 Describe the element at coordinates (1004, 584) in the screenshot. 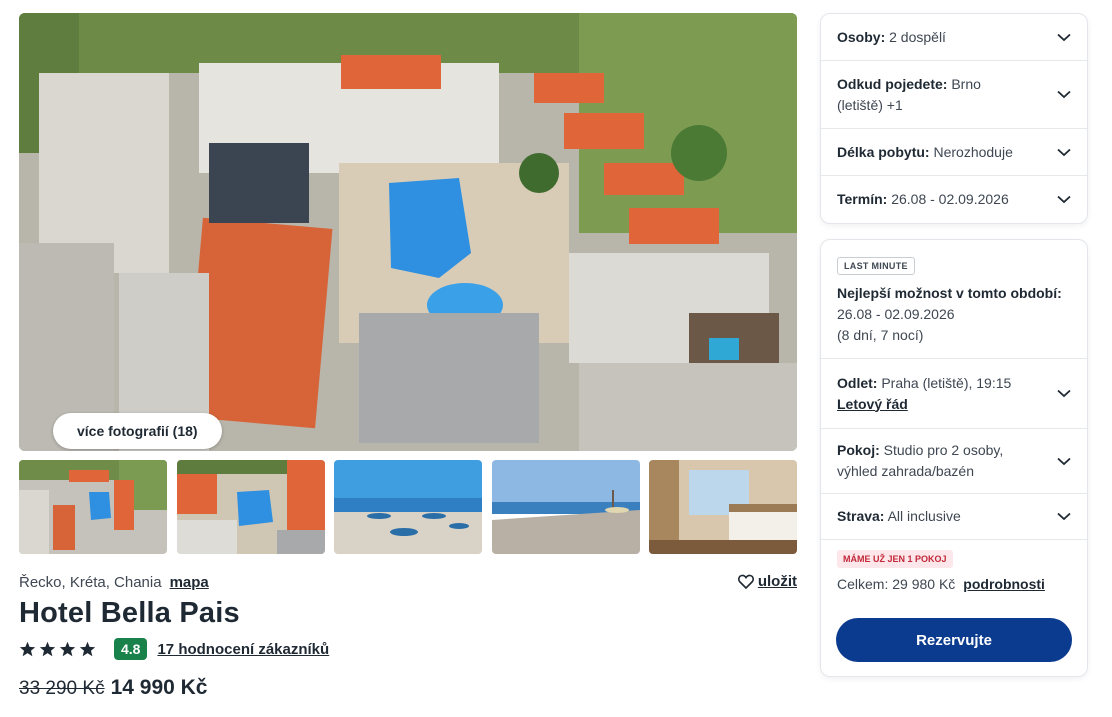

I see `details-link: podrobnosti` at that location.